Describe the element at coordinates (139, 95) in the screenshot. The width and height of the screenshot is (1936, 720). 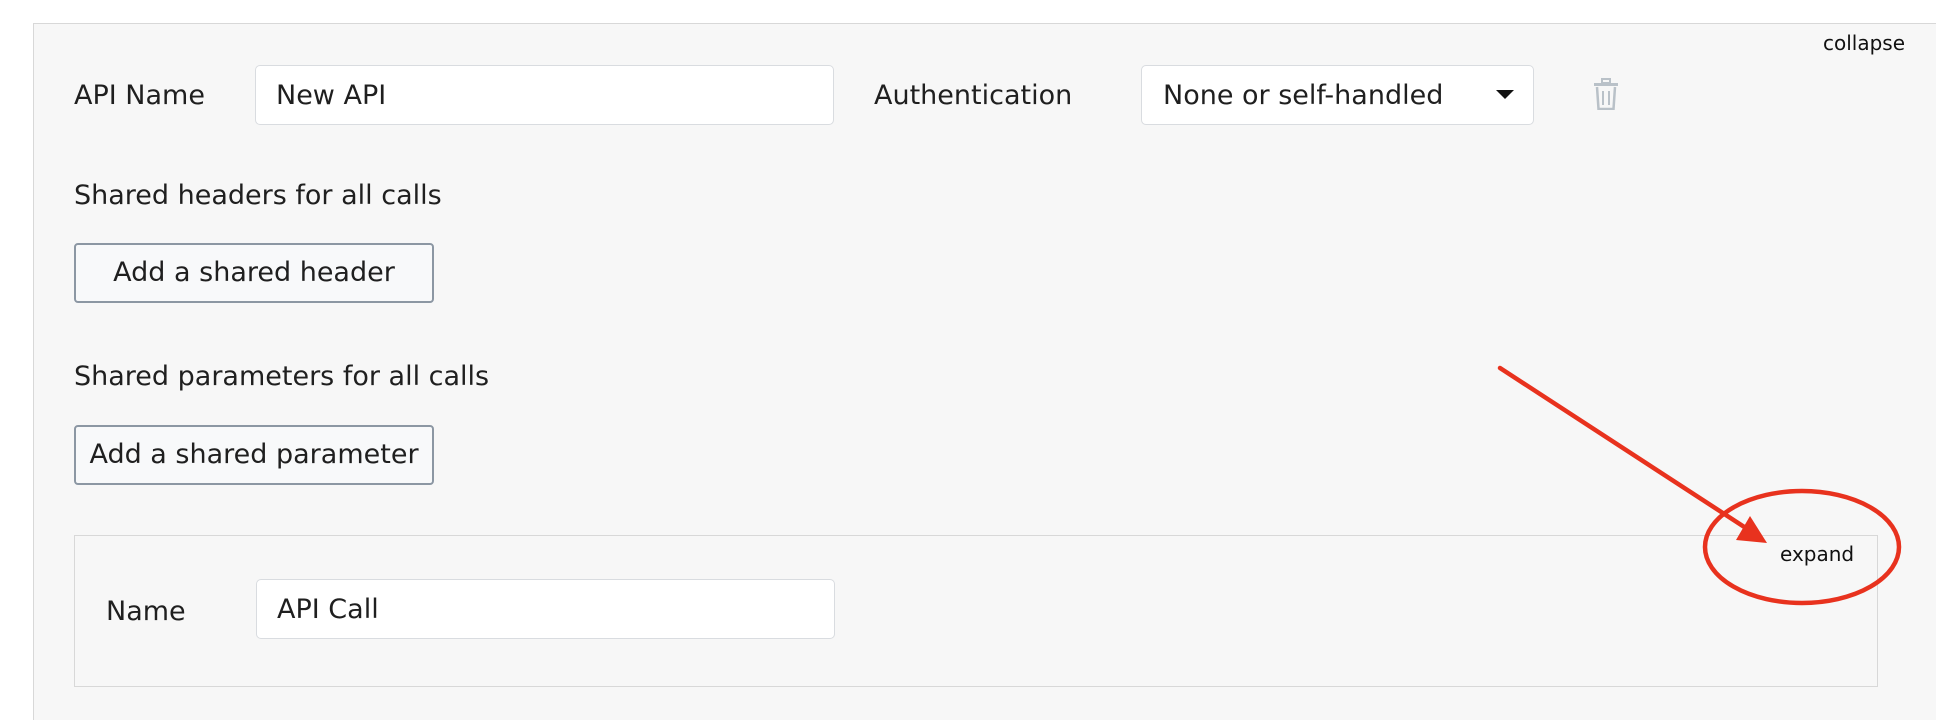
I see `api-name-label: API Name` at that location.